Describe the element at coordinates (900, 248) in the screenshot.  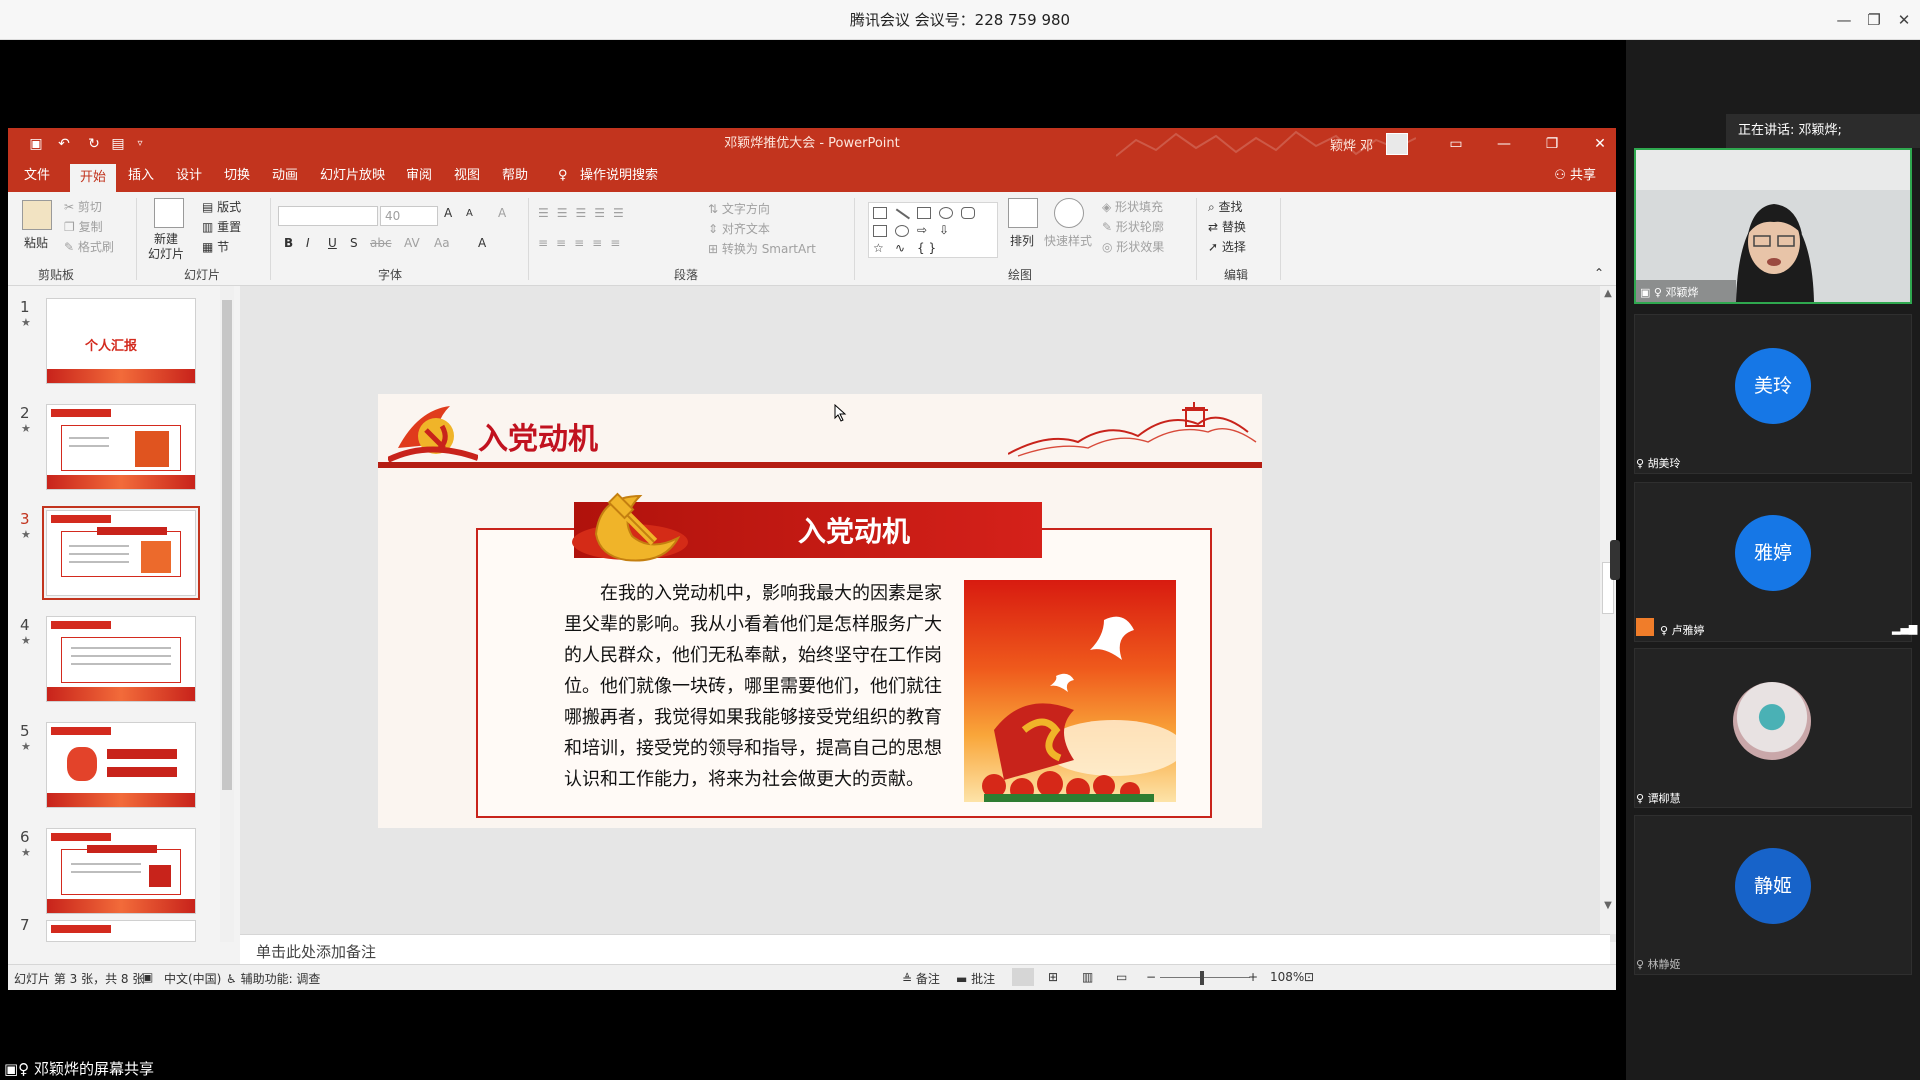
I see `curve-shape-icon: ∿` at that location.